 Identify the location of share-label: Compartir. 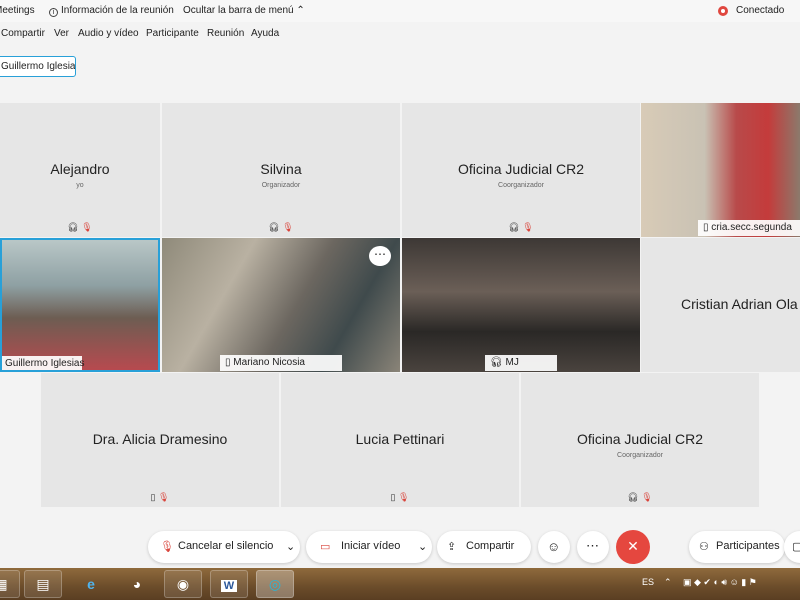
(490, 546).